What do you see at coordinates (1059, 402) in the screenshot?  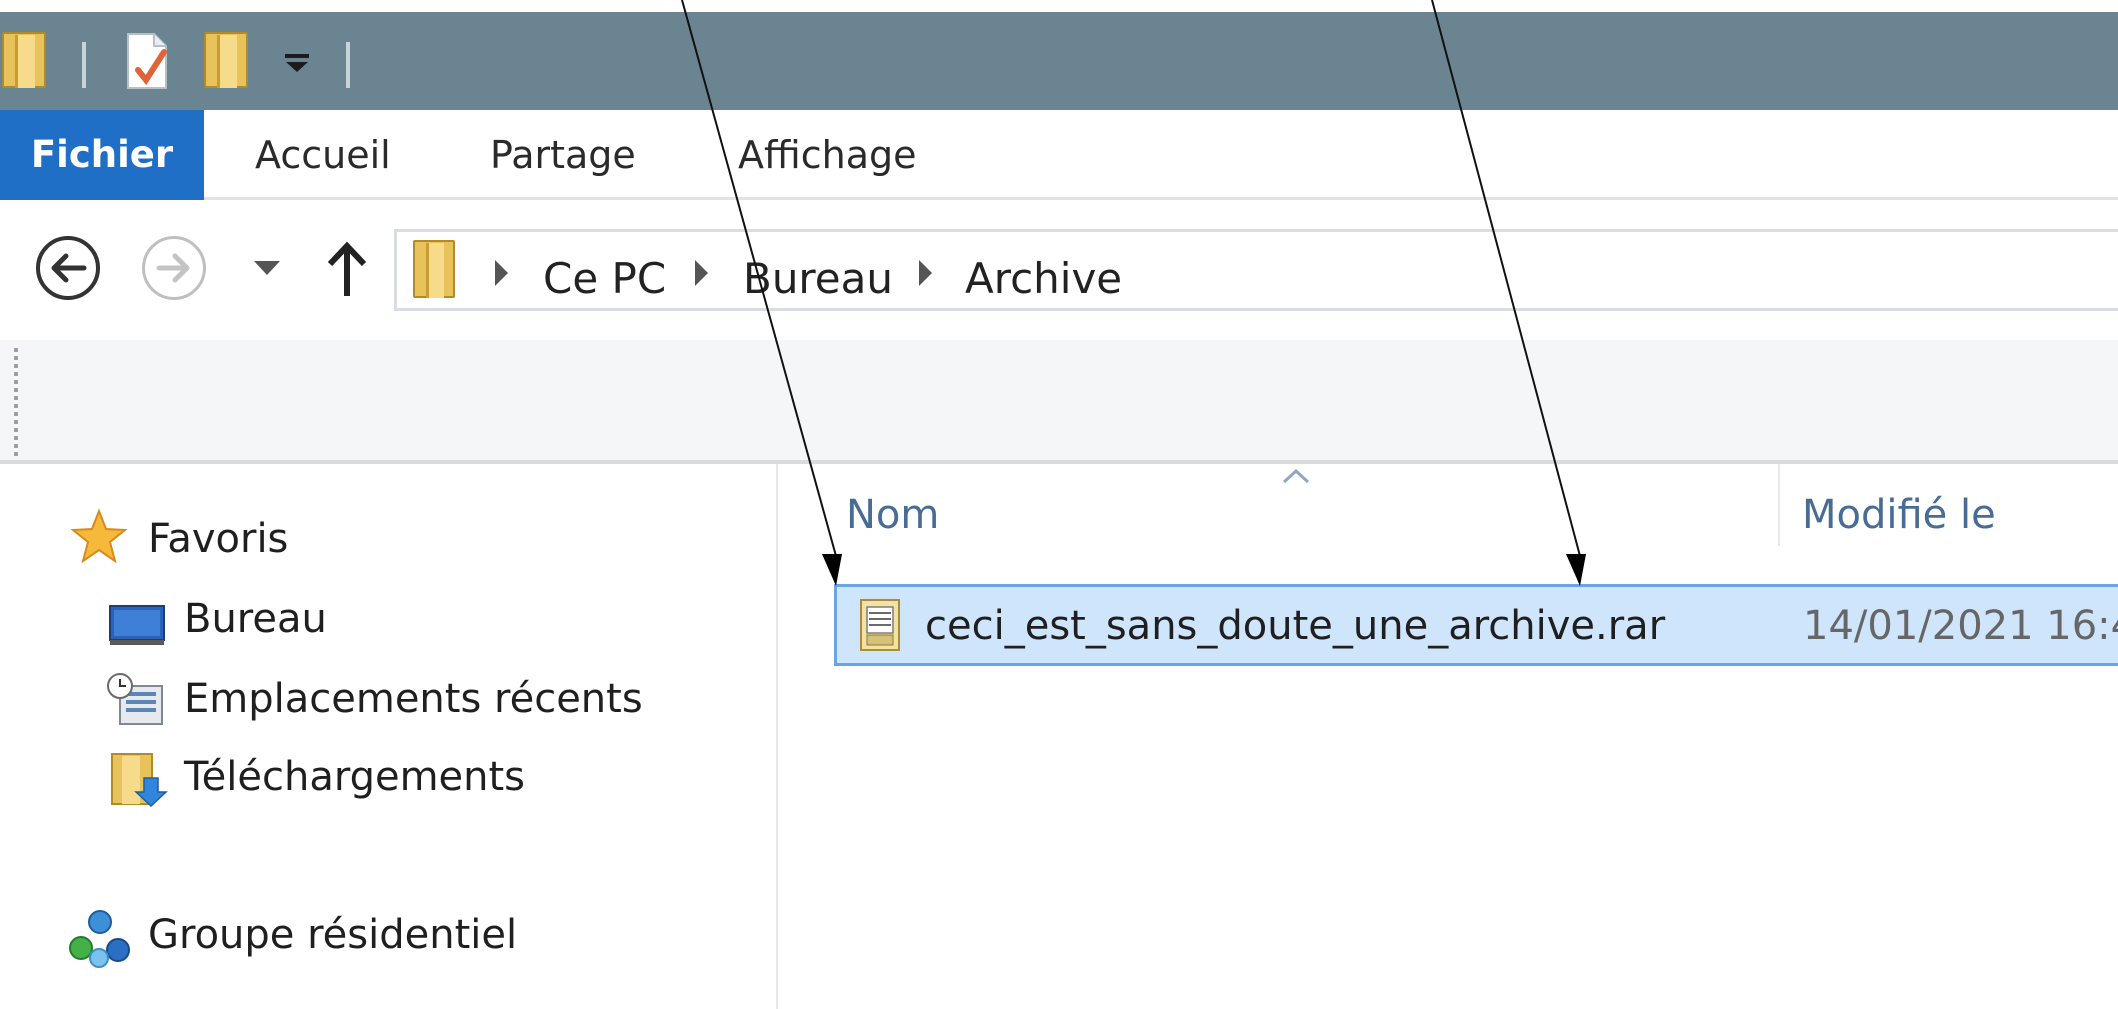 I see `command-bar` at bounding box center [1059, 402].